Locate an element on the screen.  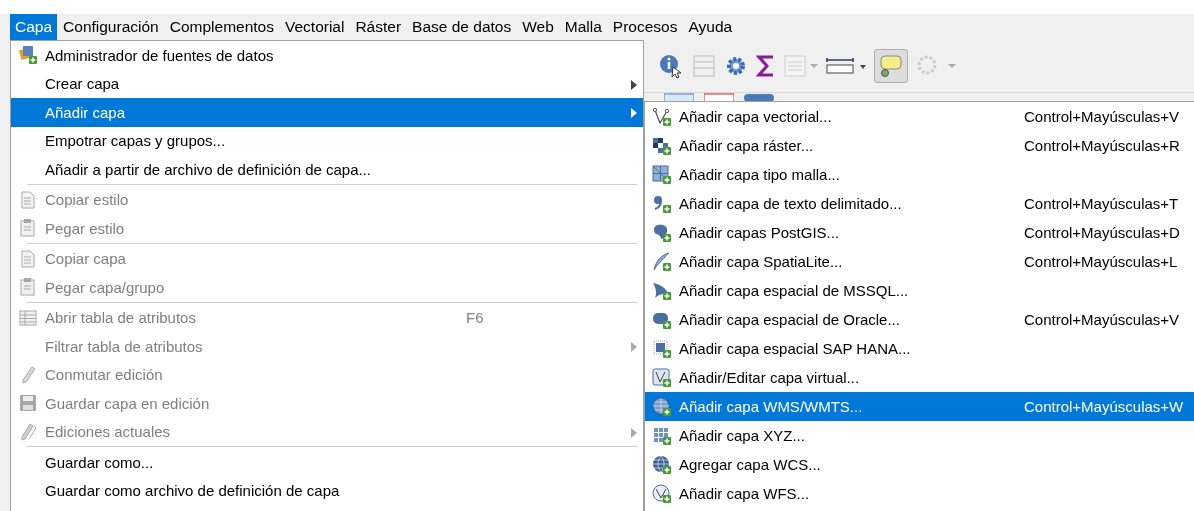
dot-grid-icon is located at coordinates (662, 435).